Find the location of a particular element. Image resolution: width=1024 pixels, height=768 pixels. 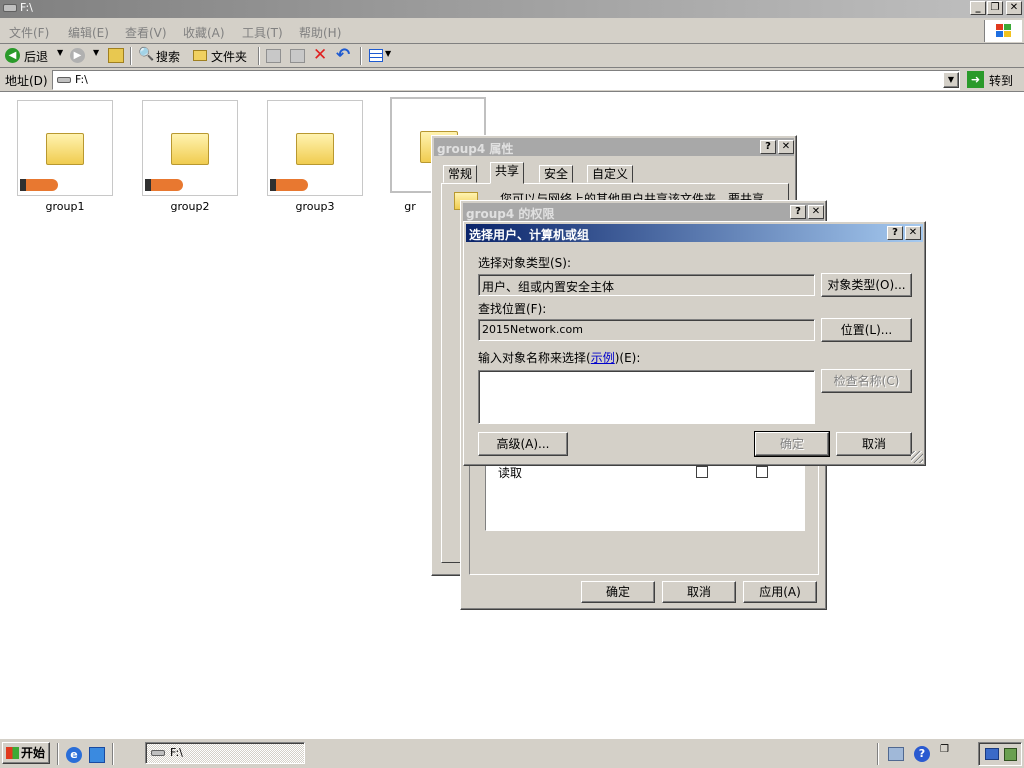

enter-names-label: 输入对象名称来选择(示例)(E): is located at coordinates (559, 357).